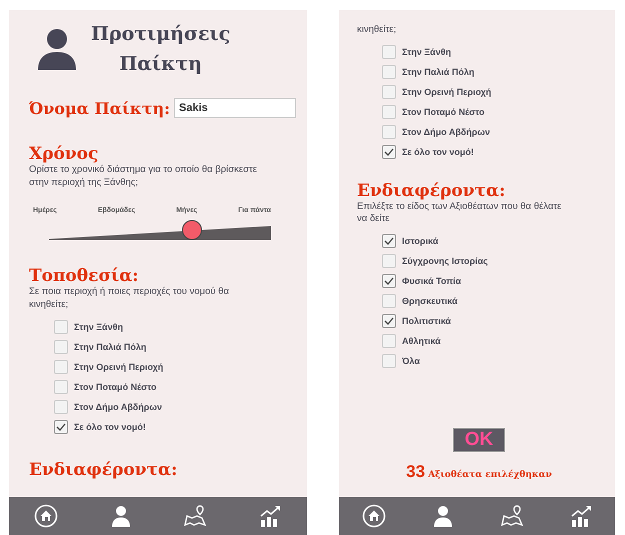 The height and width of the screenshot is (535, 625). I want to click on section-description: Σε ποια περιοχή ή ποιες περιοχές του νομού θα κινηθείτε;, so click(129, 298).